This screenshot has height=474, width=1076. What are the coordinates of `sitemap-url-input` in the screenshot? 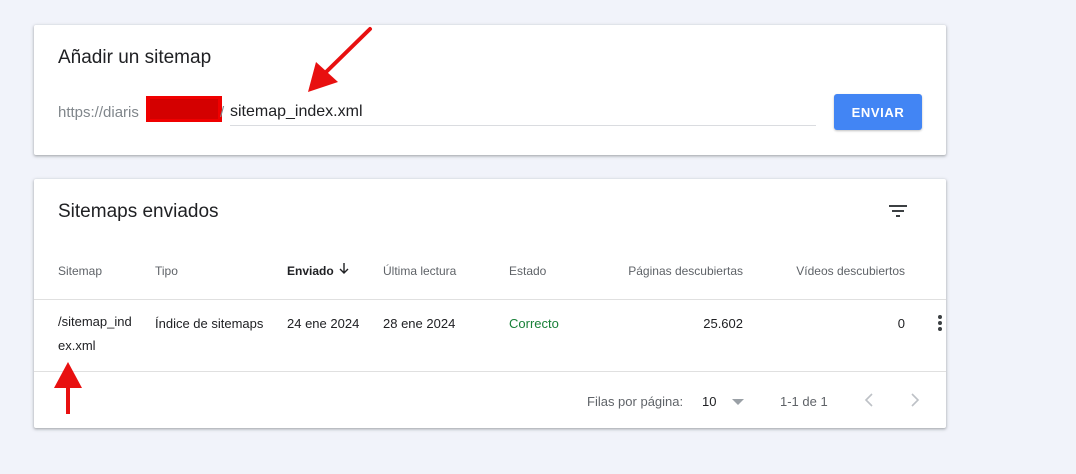 It's located at (523, 112).